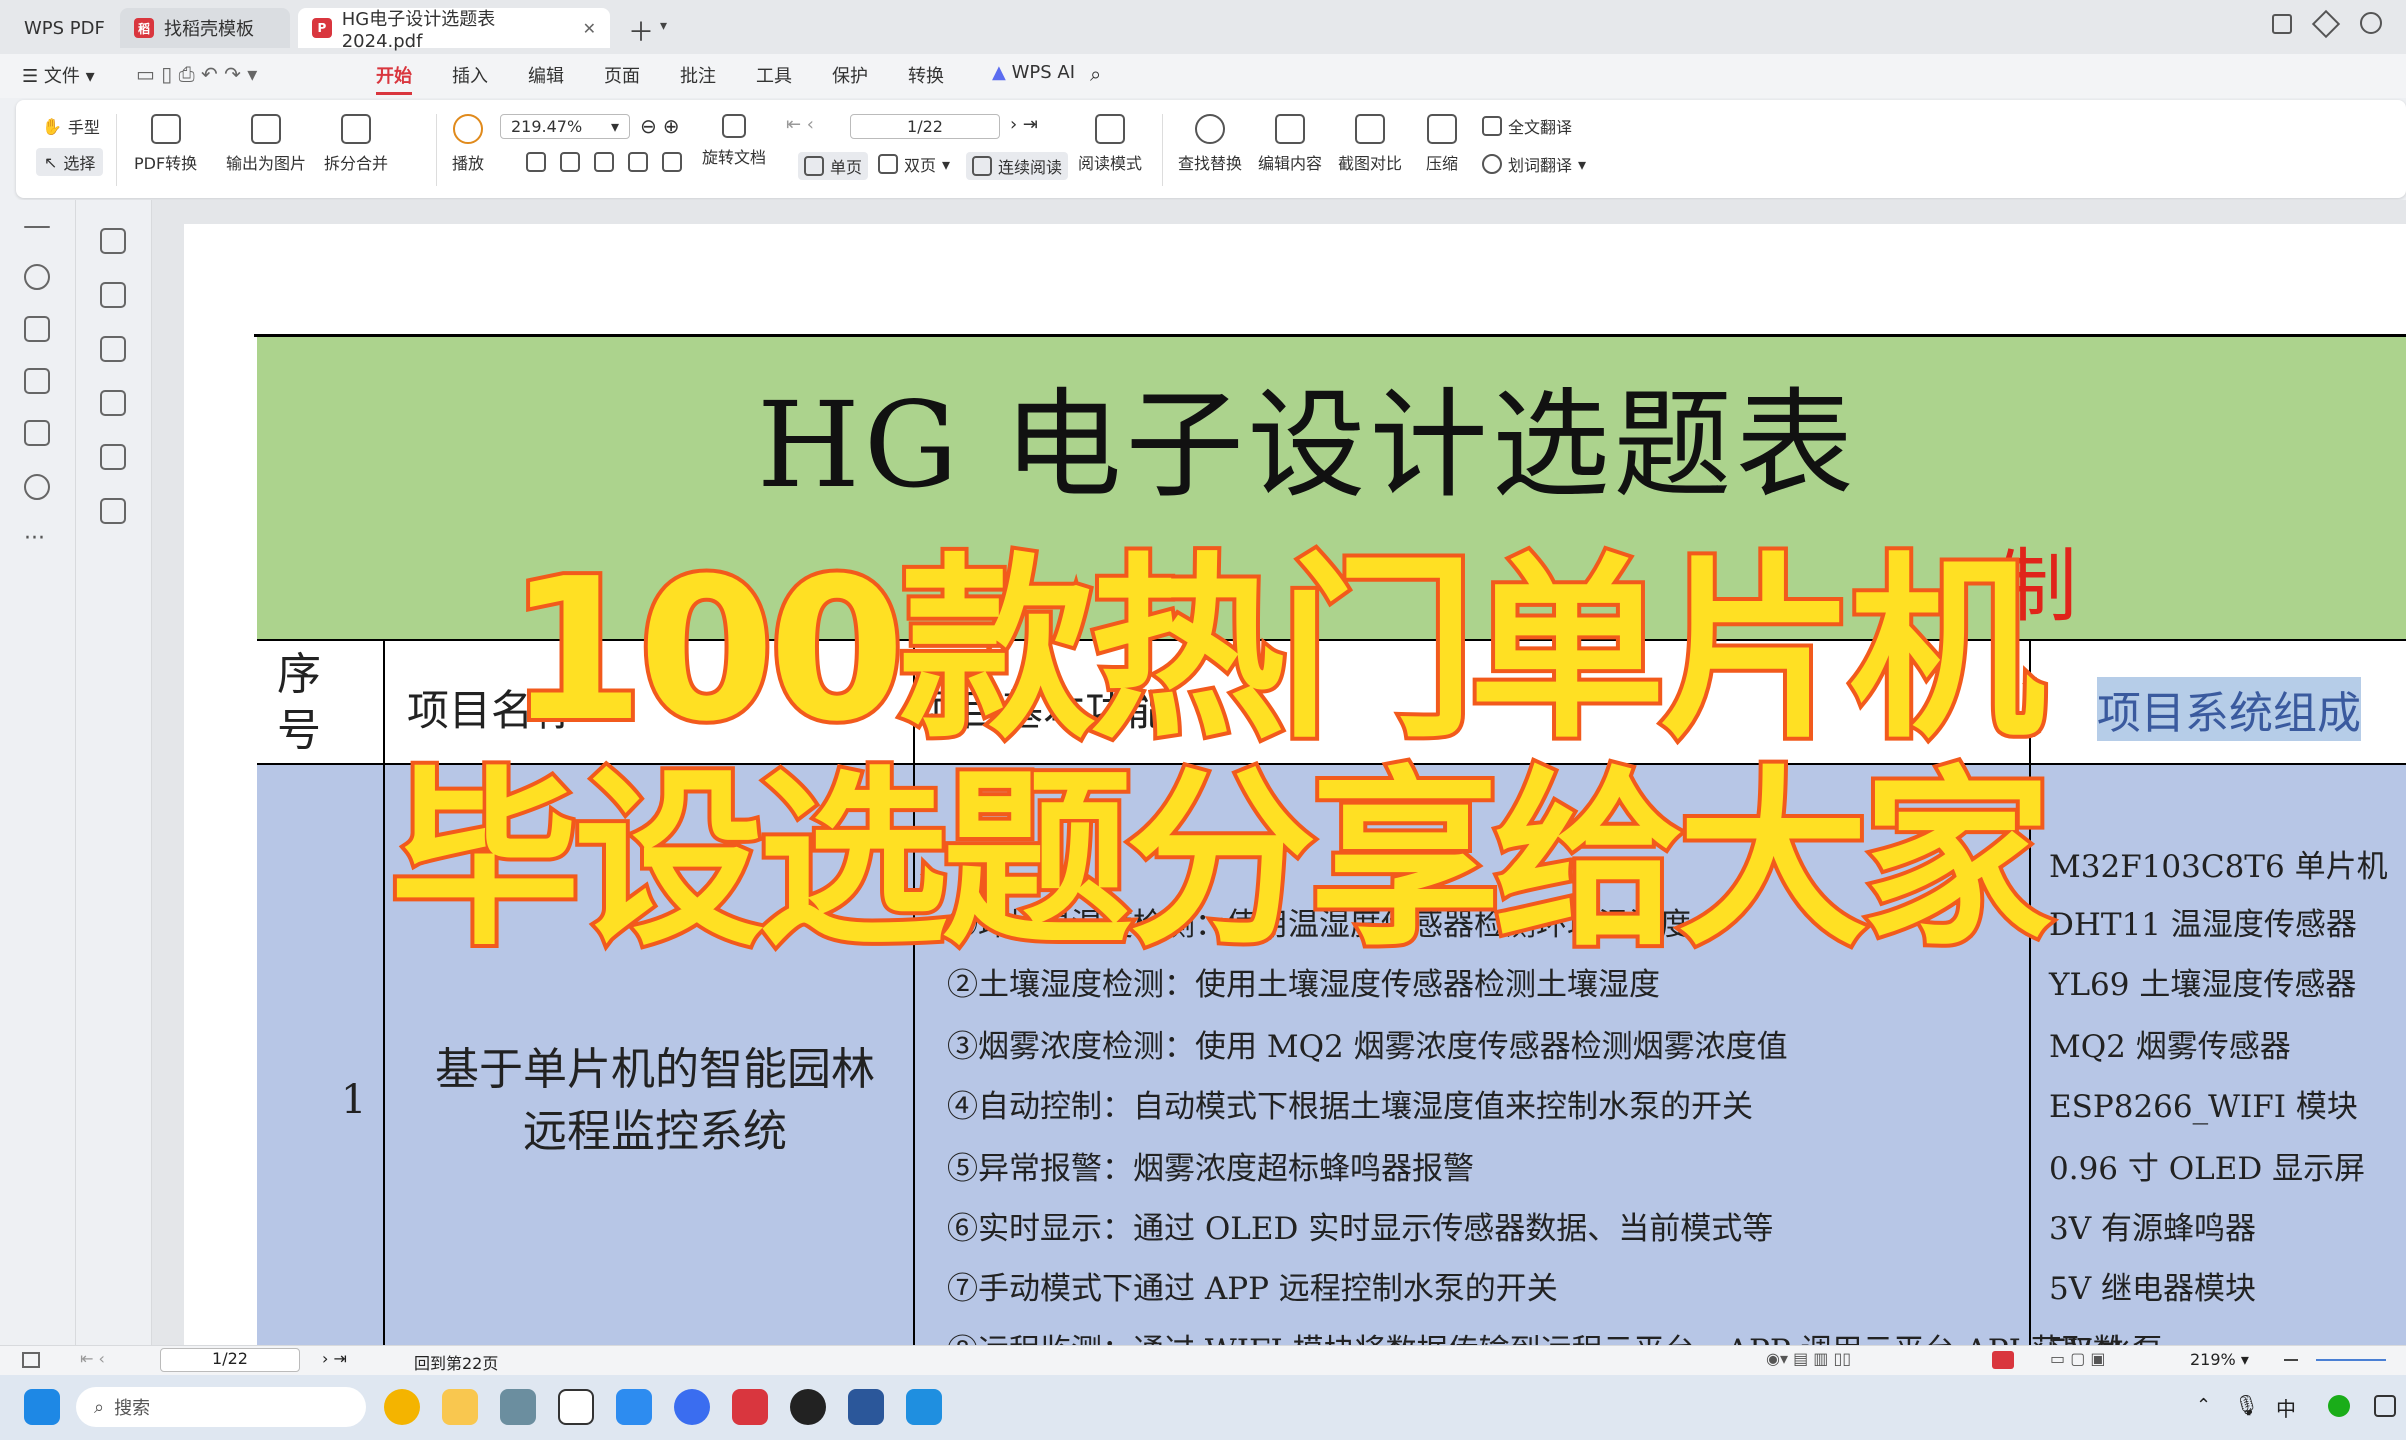 The height and width of the screenshot is (1440, 2406). Describe the element at coordinates (454, 30) in the screenshot. I see `tab-active-pdf: P HG电子设计选题表2024.pdf ✕` at that location.